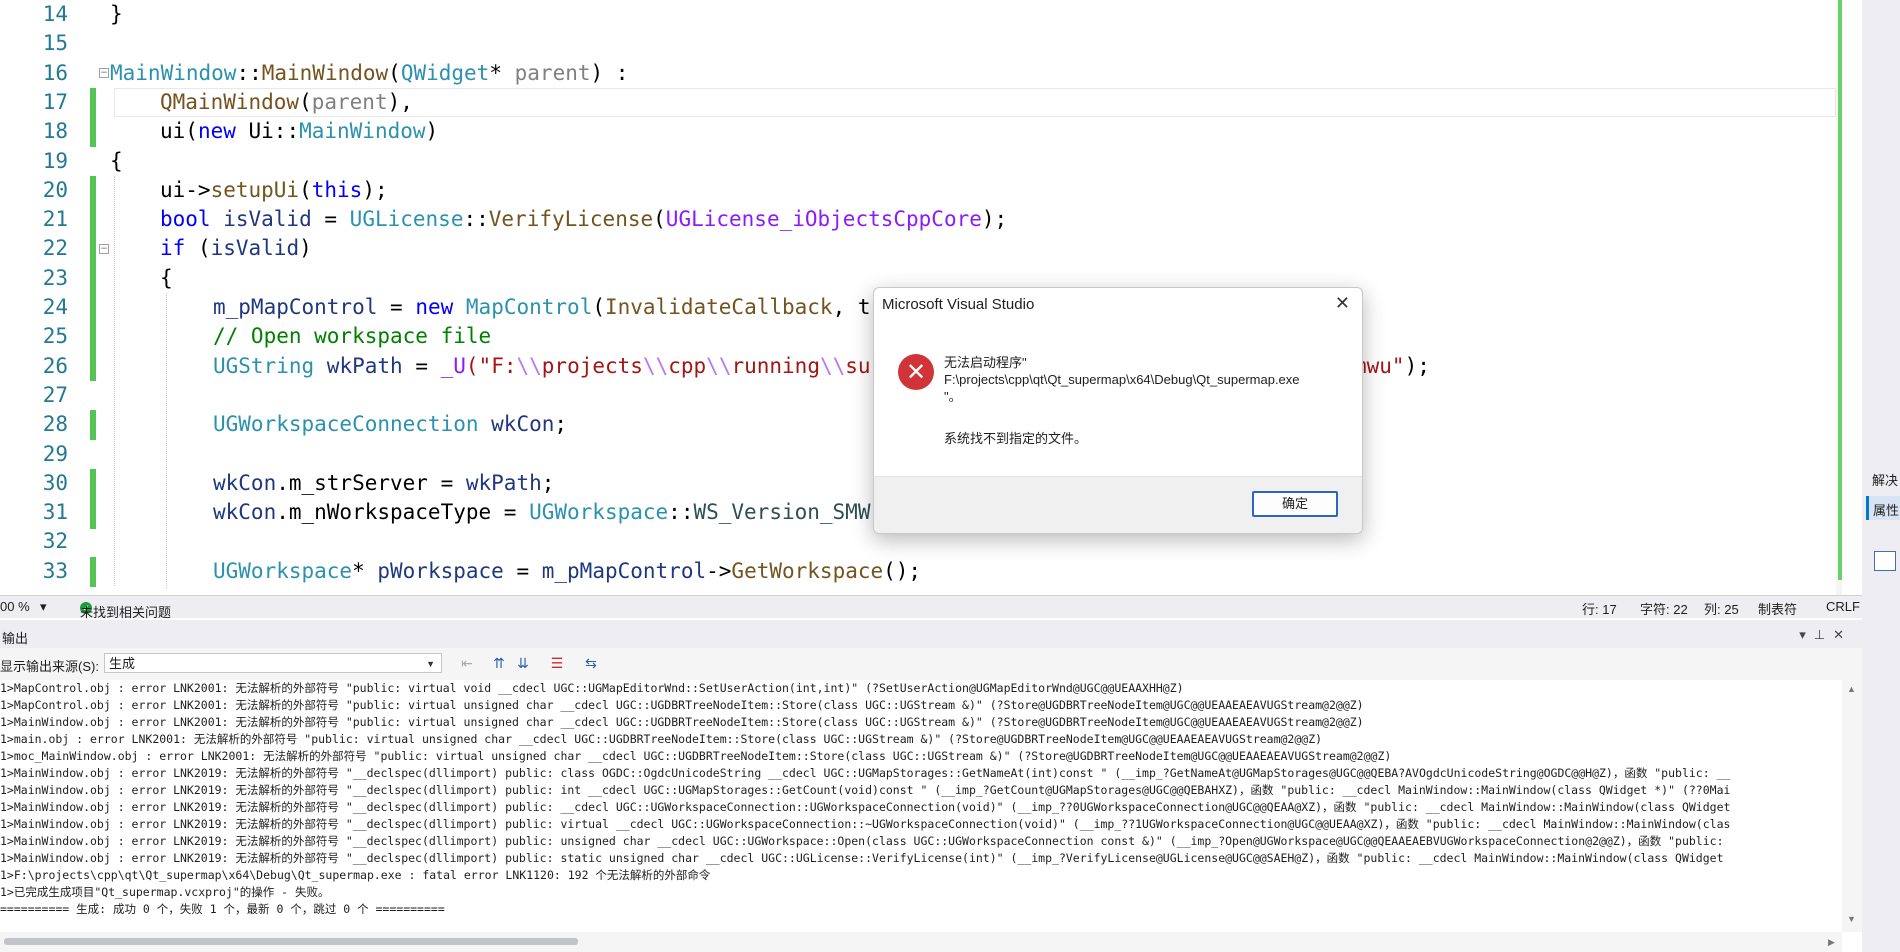 The image size is (1900, 952). I want to click on previous-message-icon: ⇈, so click(499, 663).